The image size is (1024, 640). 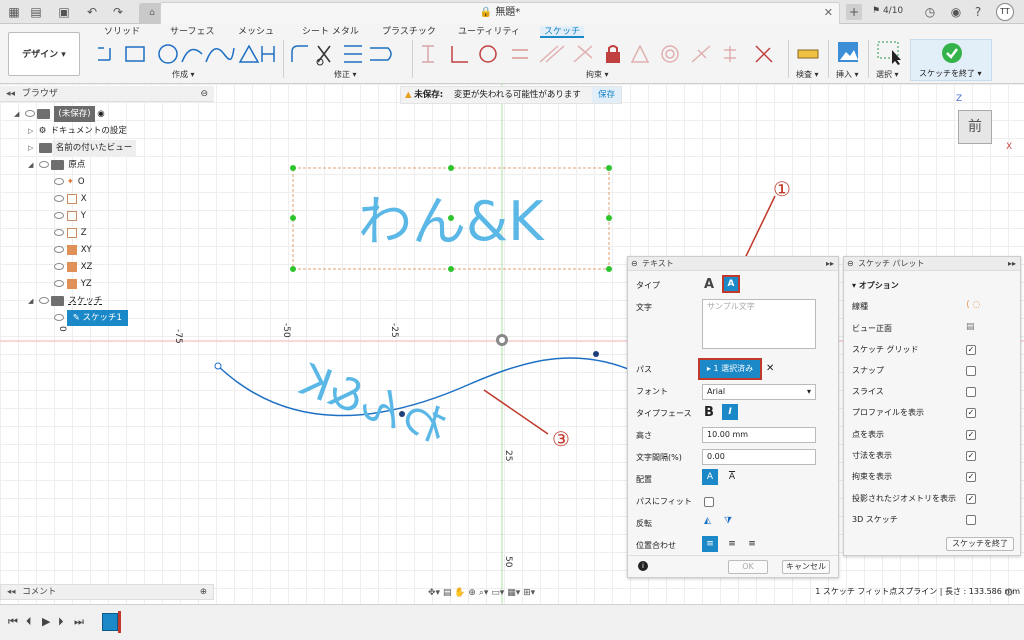 What do you see at coordinates (770, 368) in the screenshot?
I see `clear-path-icon: ✕` at bounding box center [770, 368].